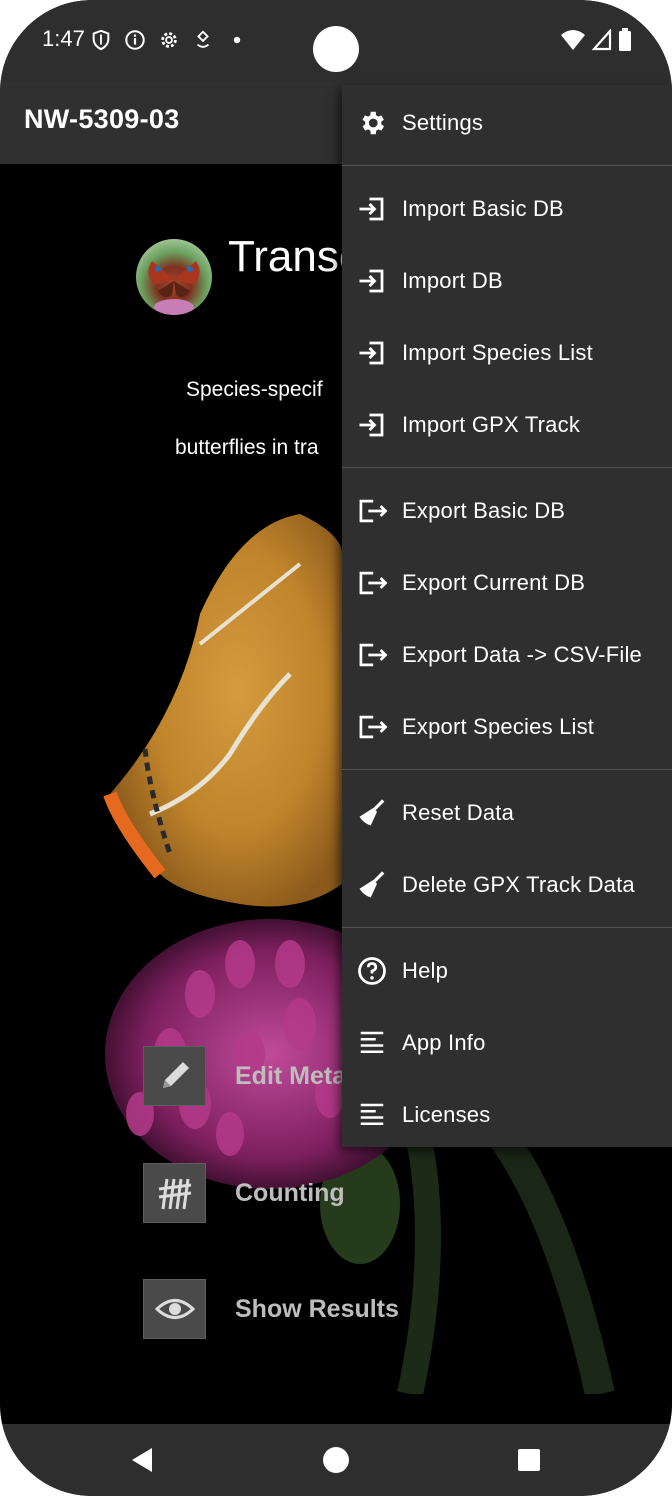  What do you see at coordinates (602, 40) in the screenshot?
I see `signal-icon` at bounding box center [602, 40].